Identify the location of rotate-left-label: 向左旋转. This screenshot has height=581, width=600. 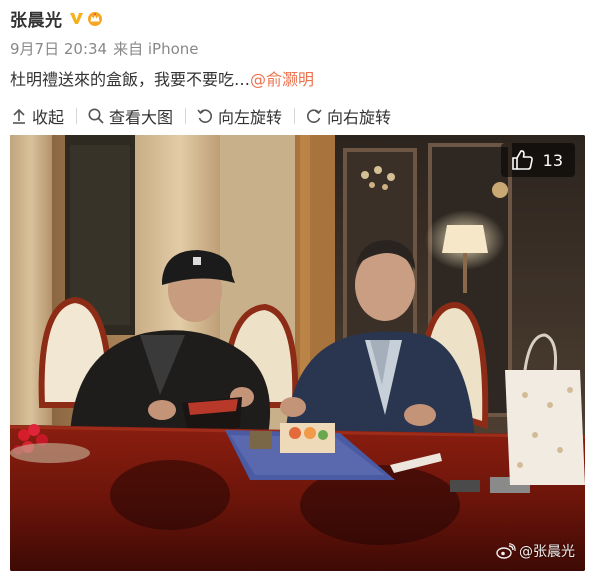
(250, 117).